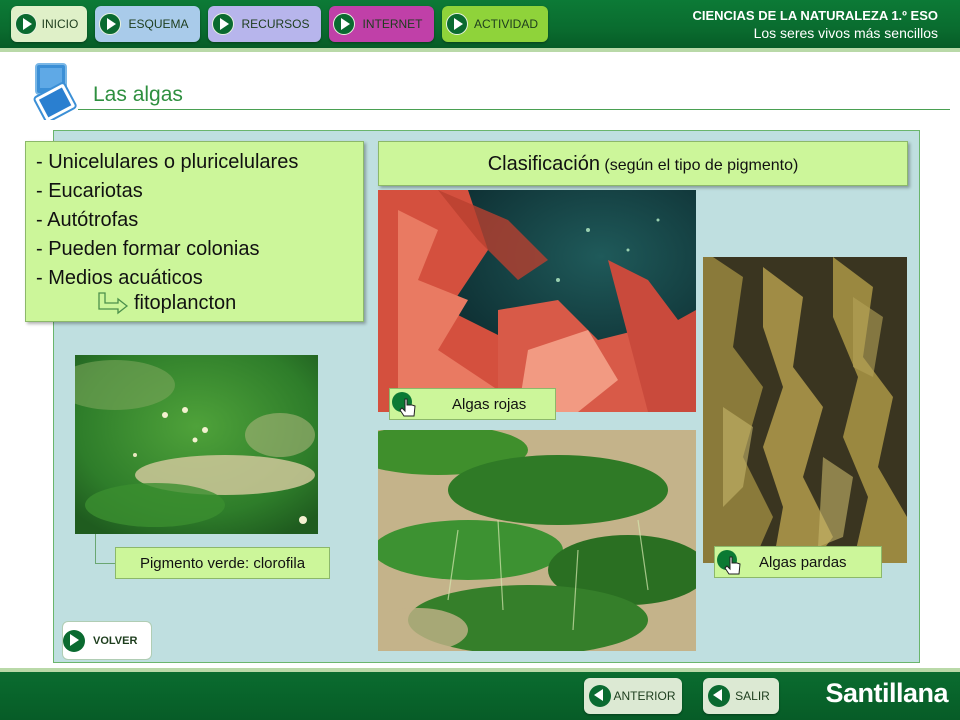  I want to click on red-algae-photo, so click(537, 301).